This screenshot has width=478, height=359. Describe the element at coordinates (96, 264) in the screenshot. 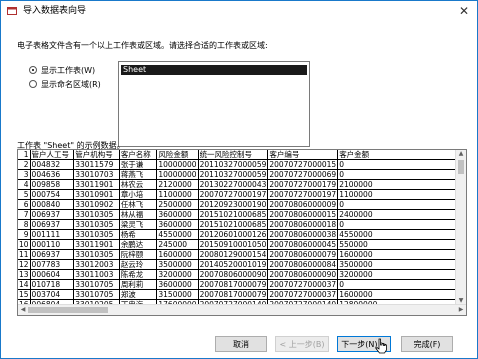

I see `table-cell: 33012003` at that location.